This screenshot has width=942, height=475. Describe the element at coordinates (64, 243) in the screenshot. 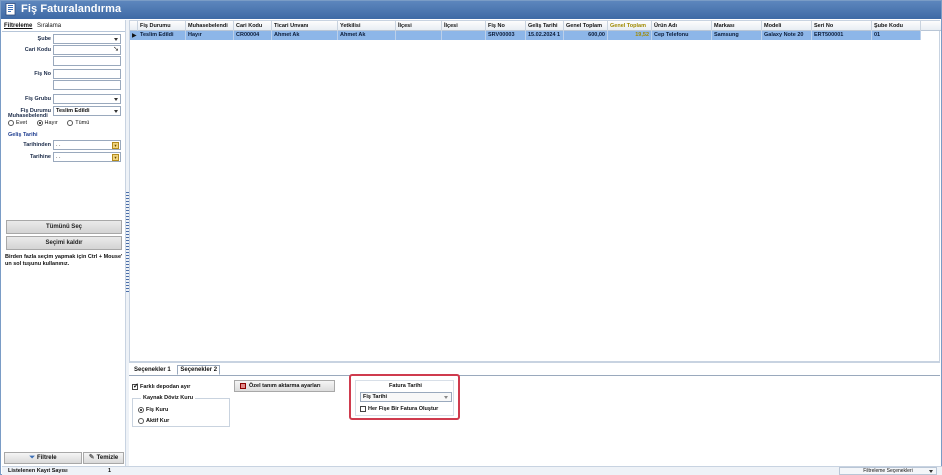

I see `clear-selection-button: Seçimi kaldır` at that location.